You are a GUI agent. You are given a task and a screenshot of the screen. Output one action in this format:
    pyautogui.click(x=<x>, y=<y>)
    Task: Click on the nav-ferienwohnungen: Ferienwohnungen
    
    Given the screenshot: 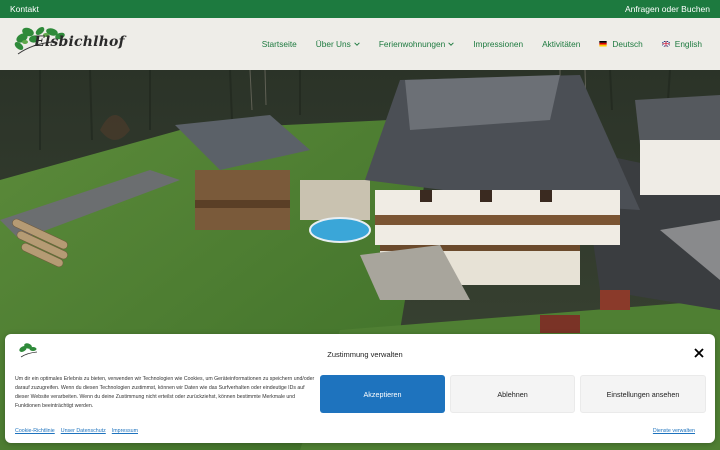 What is the action you would take?
    pyautogui.click(x=416, y=44)
    